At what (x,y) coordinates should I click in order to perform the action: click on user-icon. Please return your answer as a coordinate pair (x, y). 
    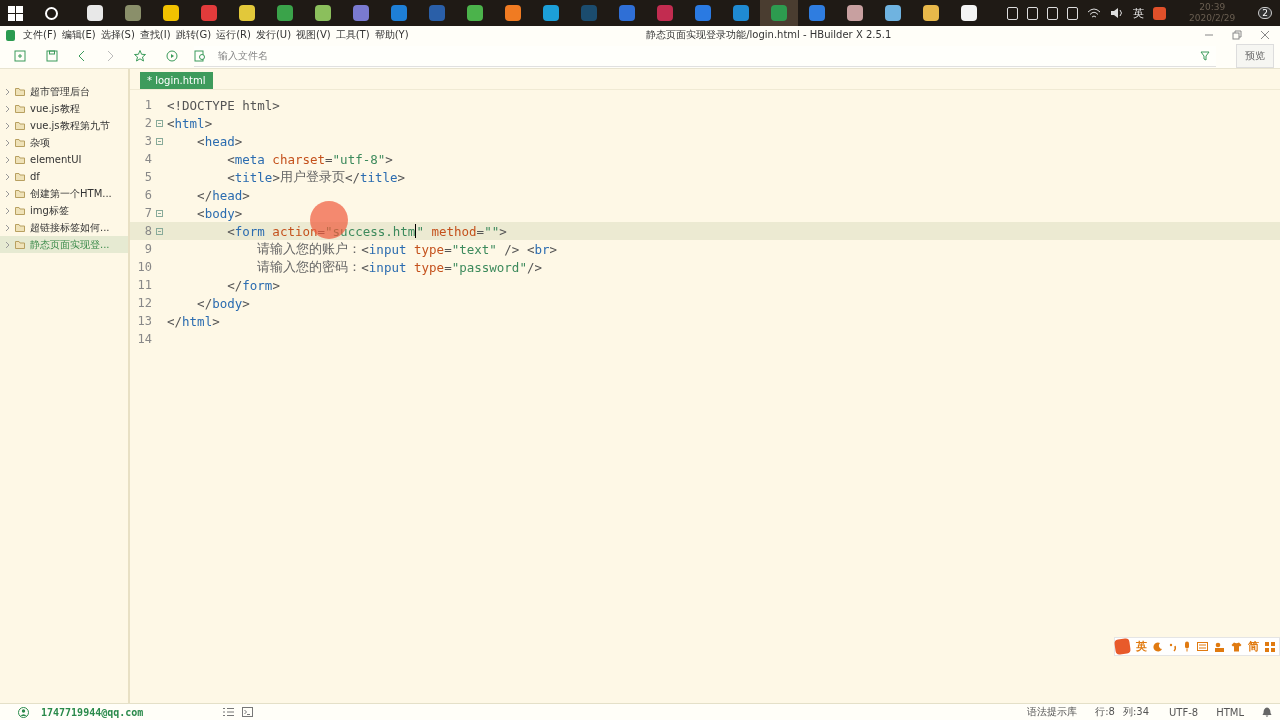
    Looking at the image, I should click on (23, 712).